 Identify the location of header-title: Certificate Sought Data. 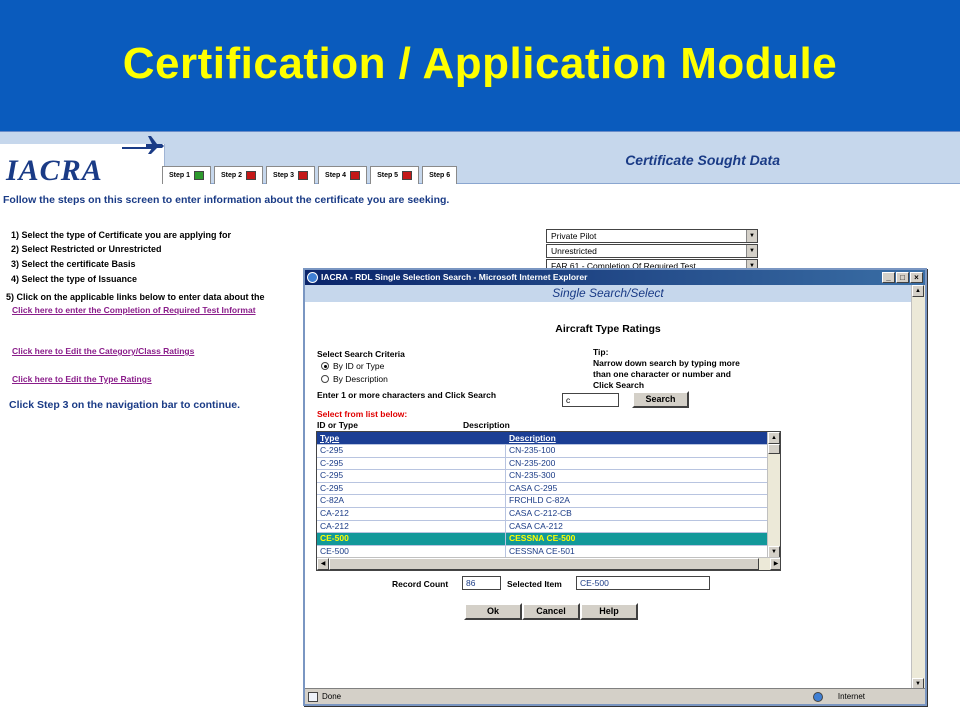
(702, 160).